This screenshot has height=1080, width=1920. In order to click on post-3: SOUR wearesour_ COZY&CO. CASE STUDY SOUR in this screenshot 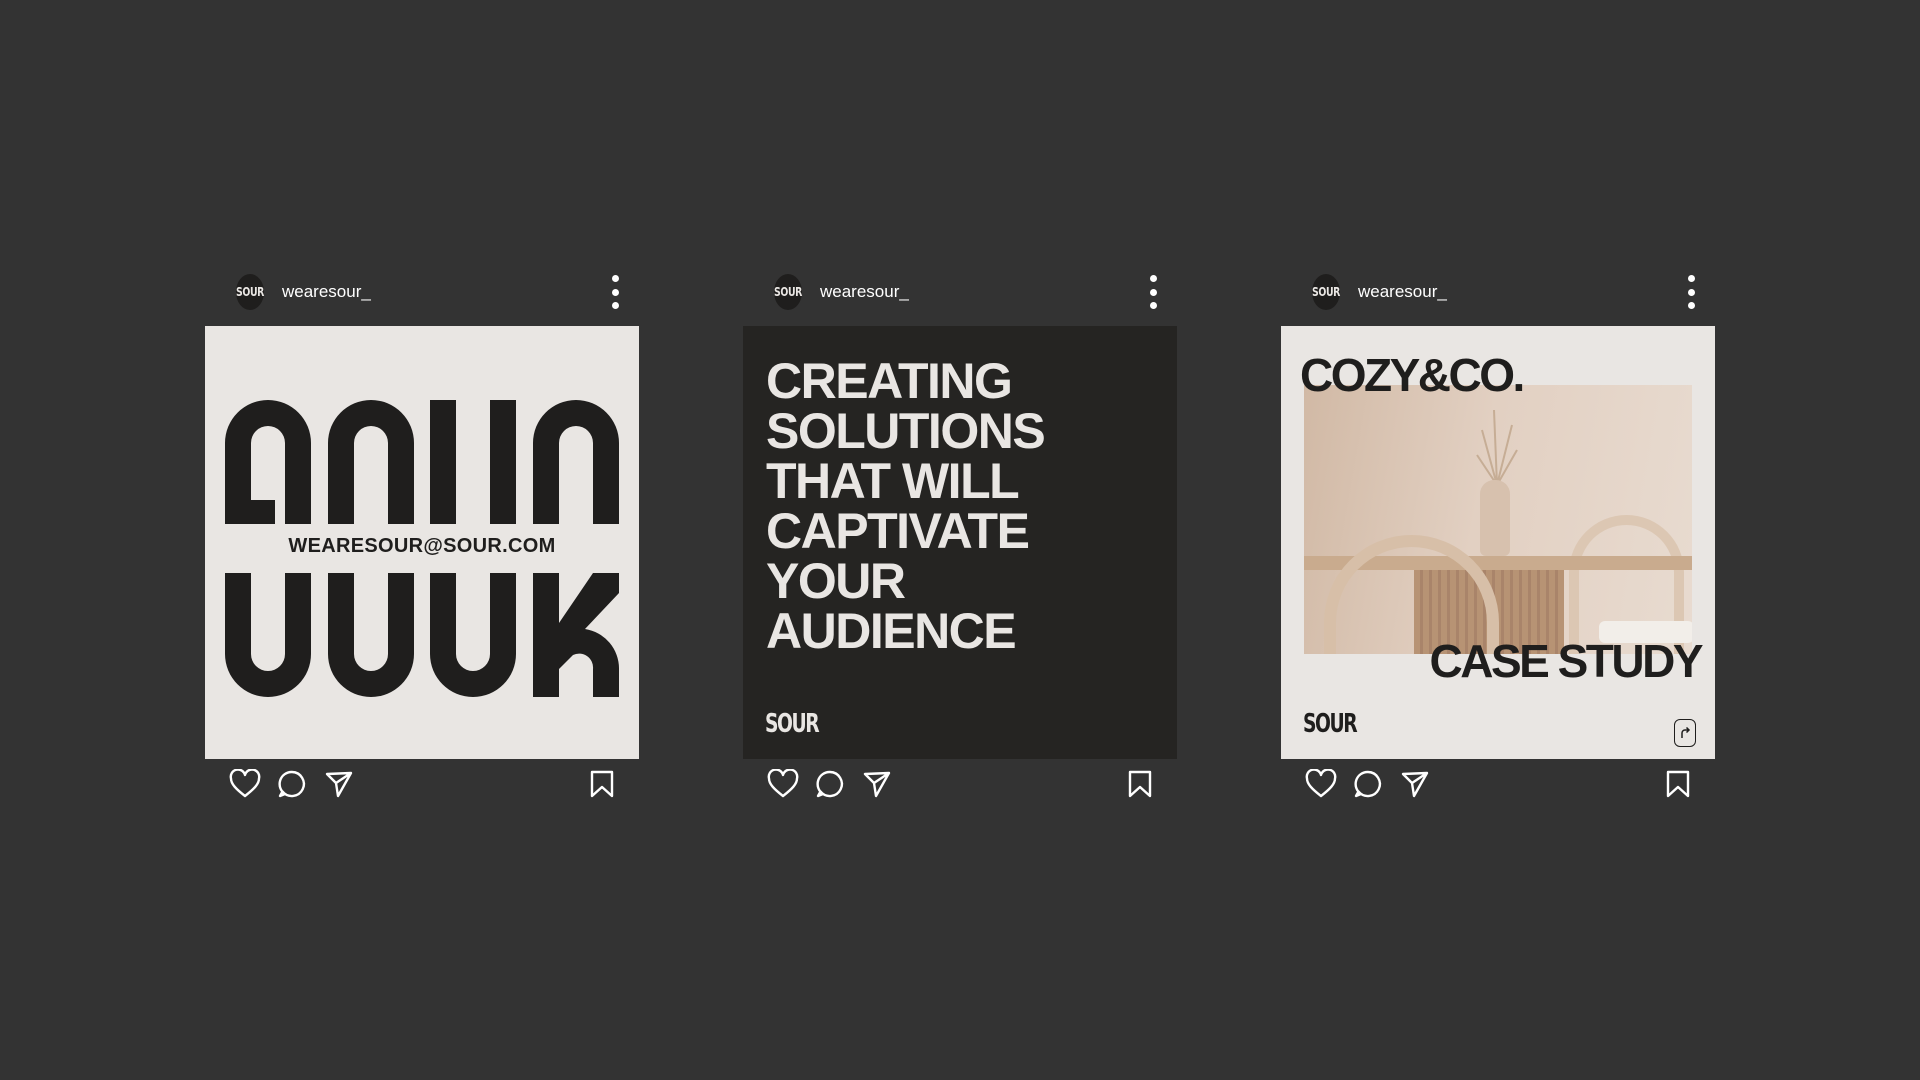, I will do `click(1498, 544)`.